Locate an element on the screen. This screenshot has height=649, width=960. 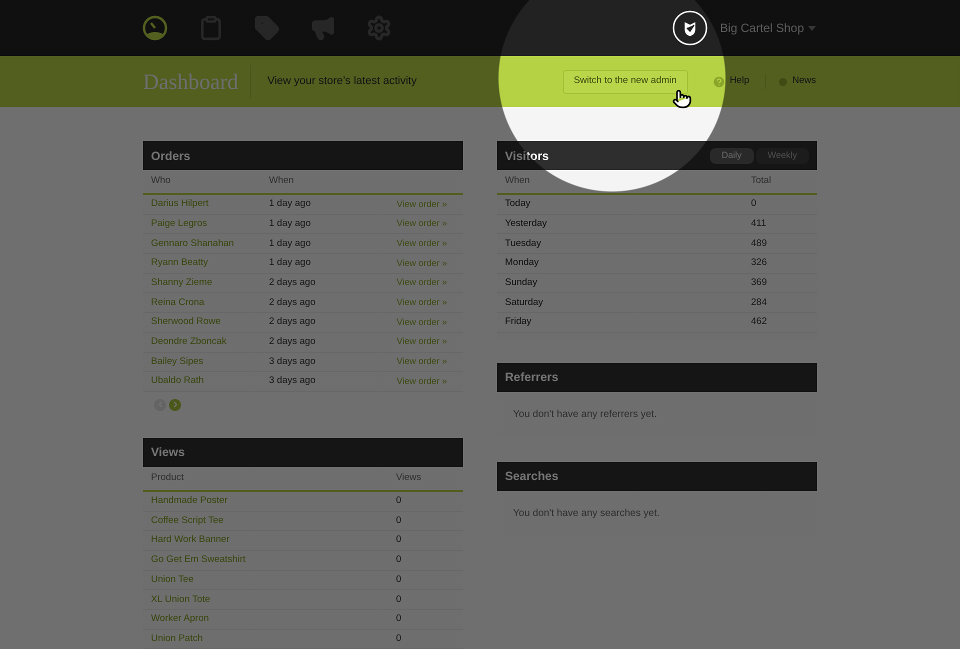
tag-icon is located at coordinates (267, 28).